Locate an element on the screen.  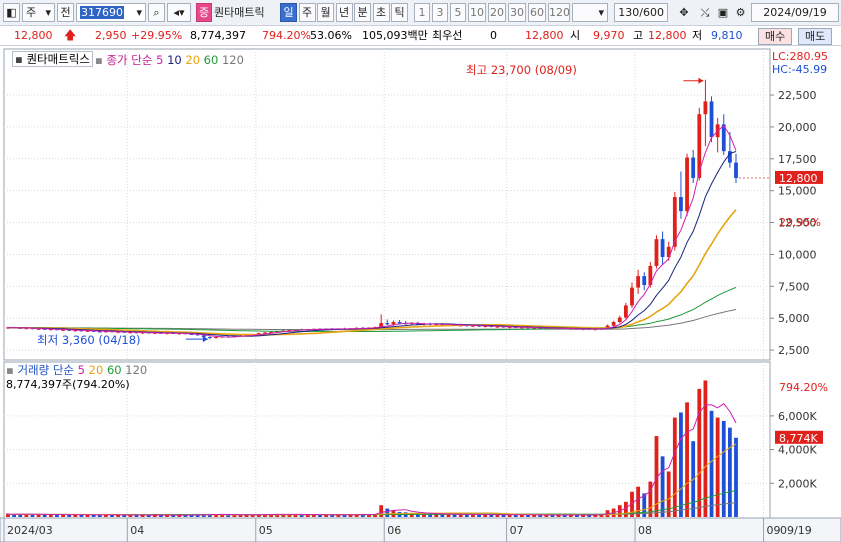
crosshair-icon: ✥ is located at coordinates (684, 12).